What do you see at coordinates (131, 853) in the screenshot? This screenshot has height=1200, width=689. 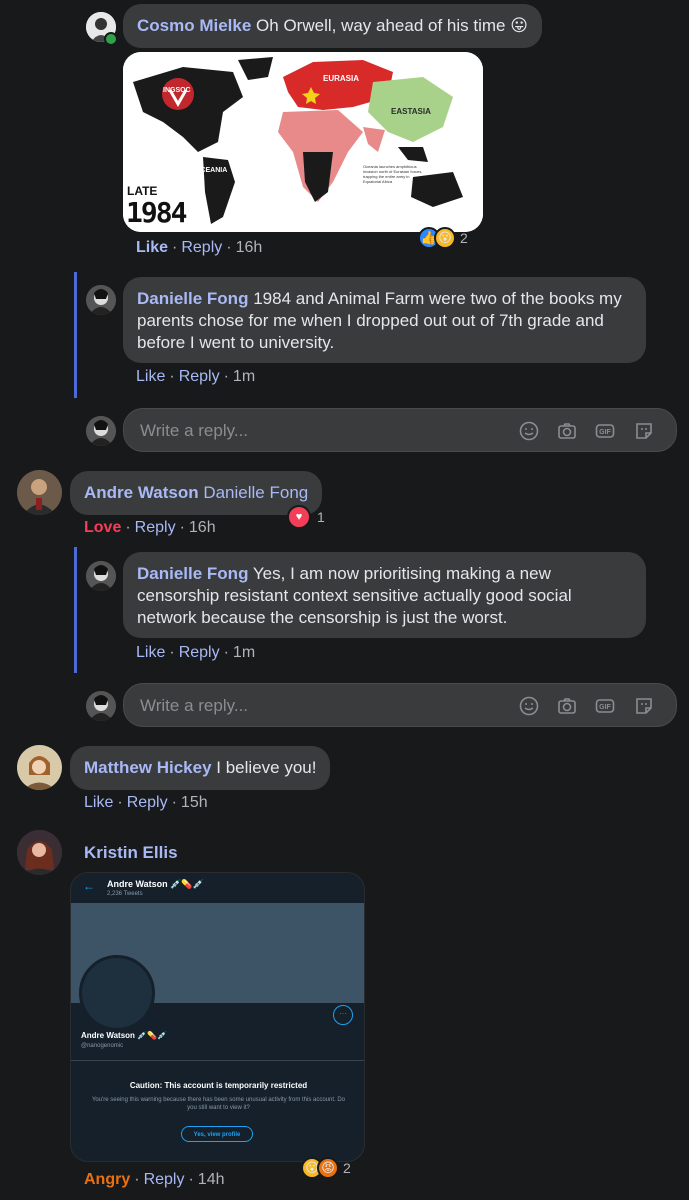 I see `comment-author: Kristin Ellis` at bounding box center [131, 853].